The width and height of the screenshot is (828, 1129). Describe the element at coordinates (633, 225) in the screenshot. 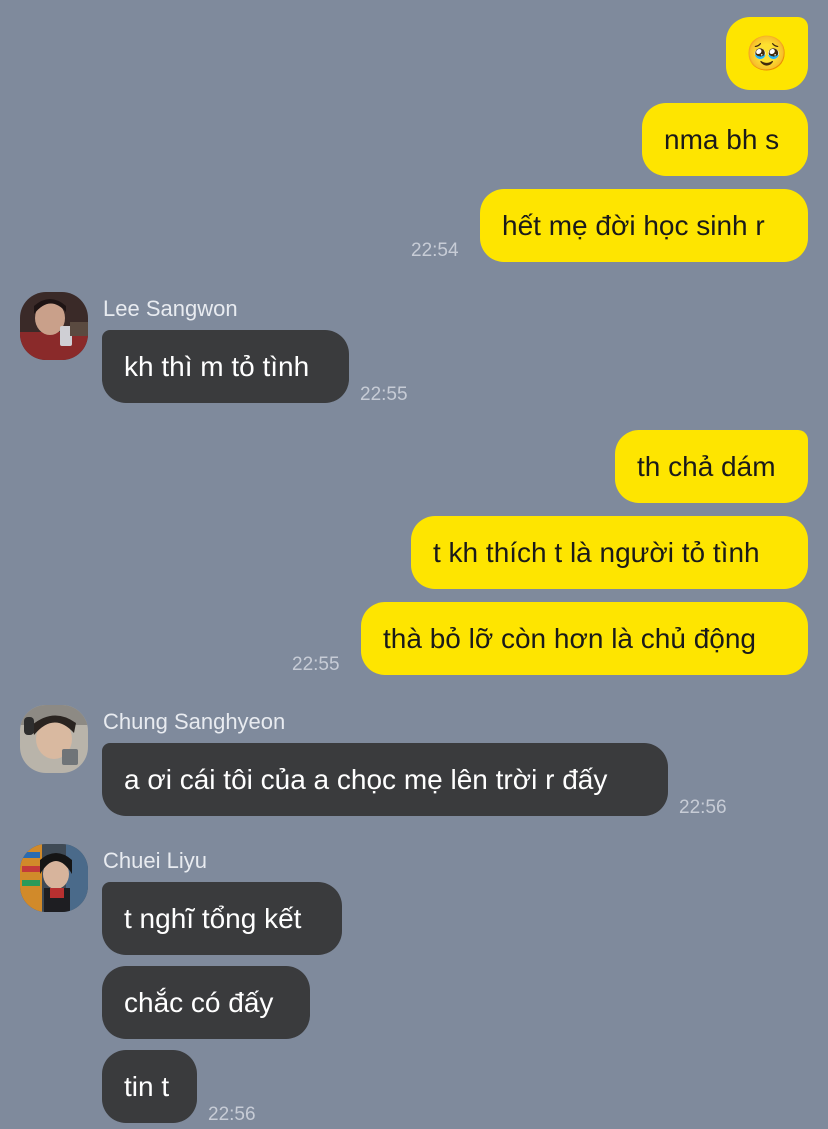

I see `message-text: hết mẹ đời học sinh r` at that location.